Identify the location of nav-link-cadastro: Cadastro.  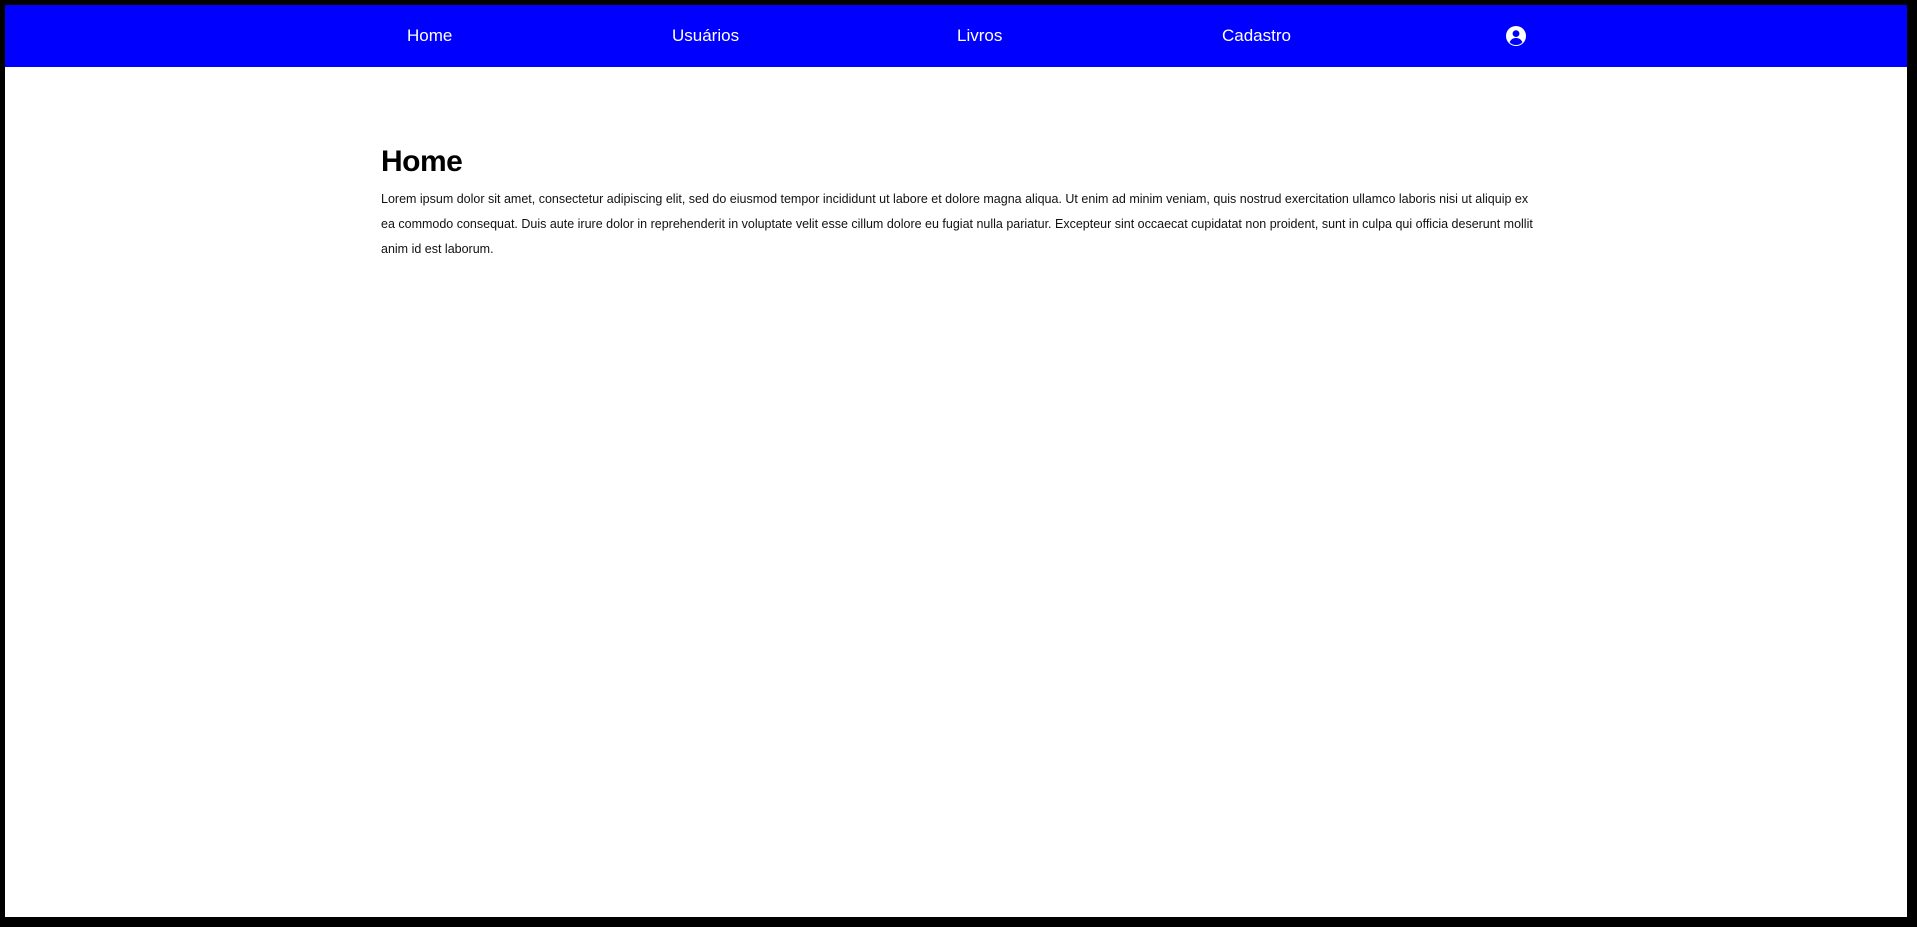
(1256, 36).